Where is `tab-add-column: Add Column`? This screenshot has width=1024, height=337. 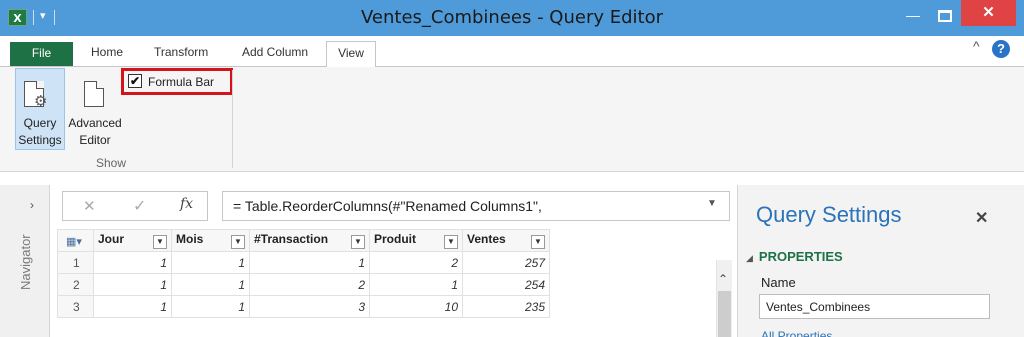 tab-add-column: Add Column is located at coordinates (275, 52).